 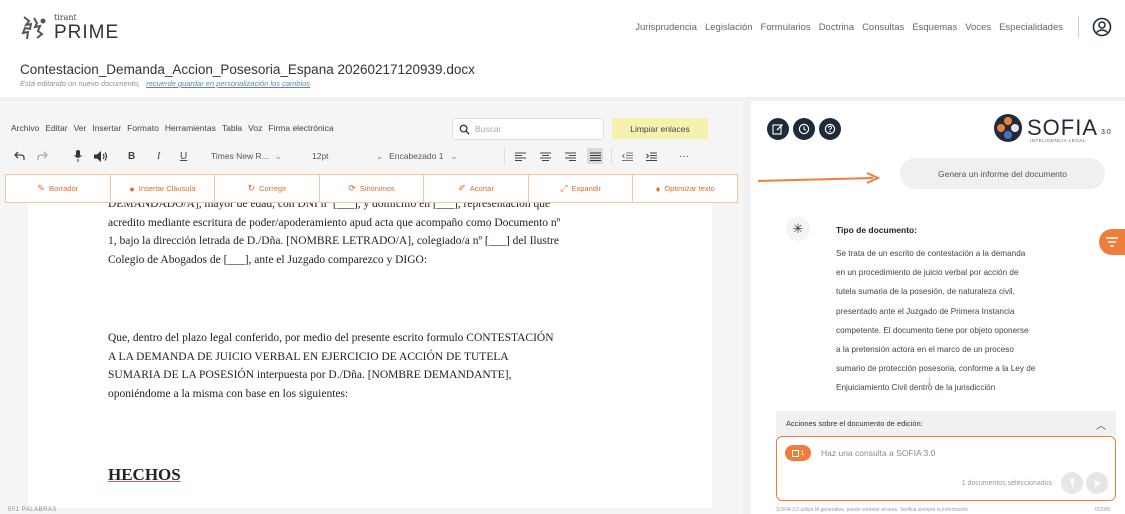 I want to click on nav-jurisprudencia: Jurisprudencia, so click(x=666, y=27).